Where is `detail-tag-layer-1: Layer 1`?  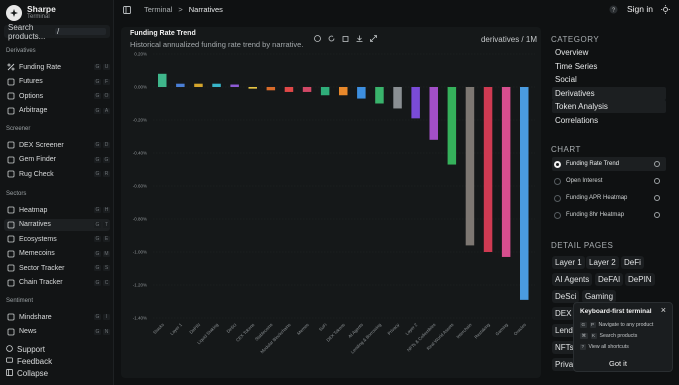 detail-tag-layer-1: Layer 1 is located at coordinates (568, 262).